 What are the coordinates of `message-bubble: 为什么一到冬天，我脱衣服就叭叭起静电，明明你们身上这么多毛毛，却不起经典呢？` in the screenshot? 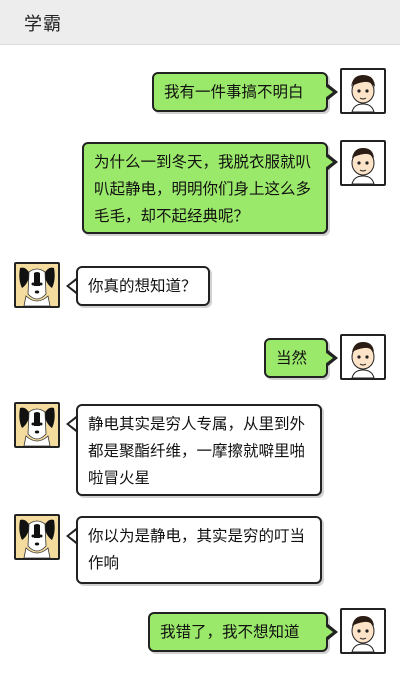 It's located at (205, 188).